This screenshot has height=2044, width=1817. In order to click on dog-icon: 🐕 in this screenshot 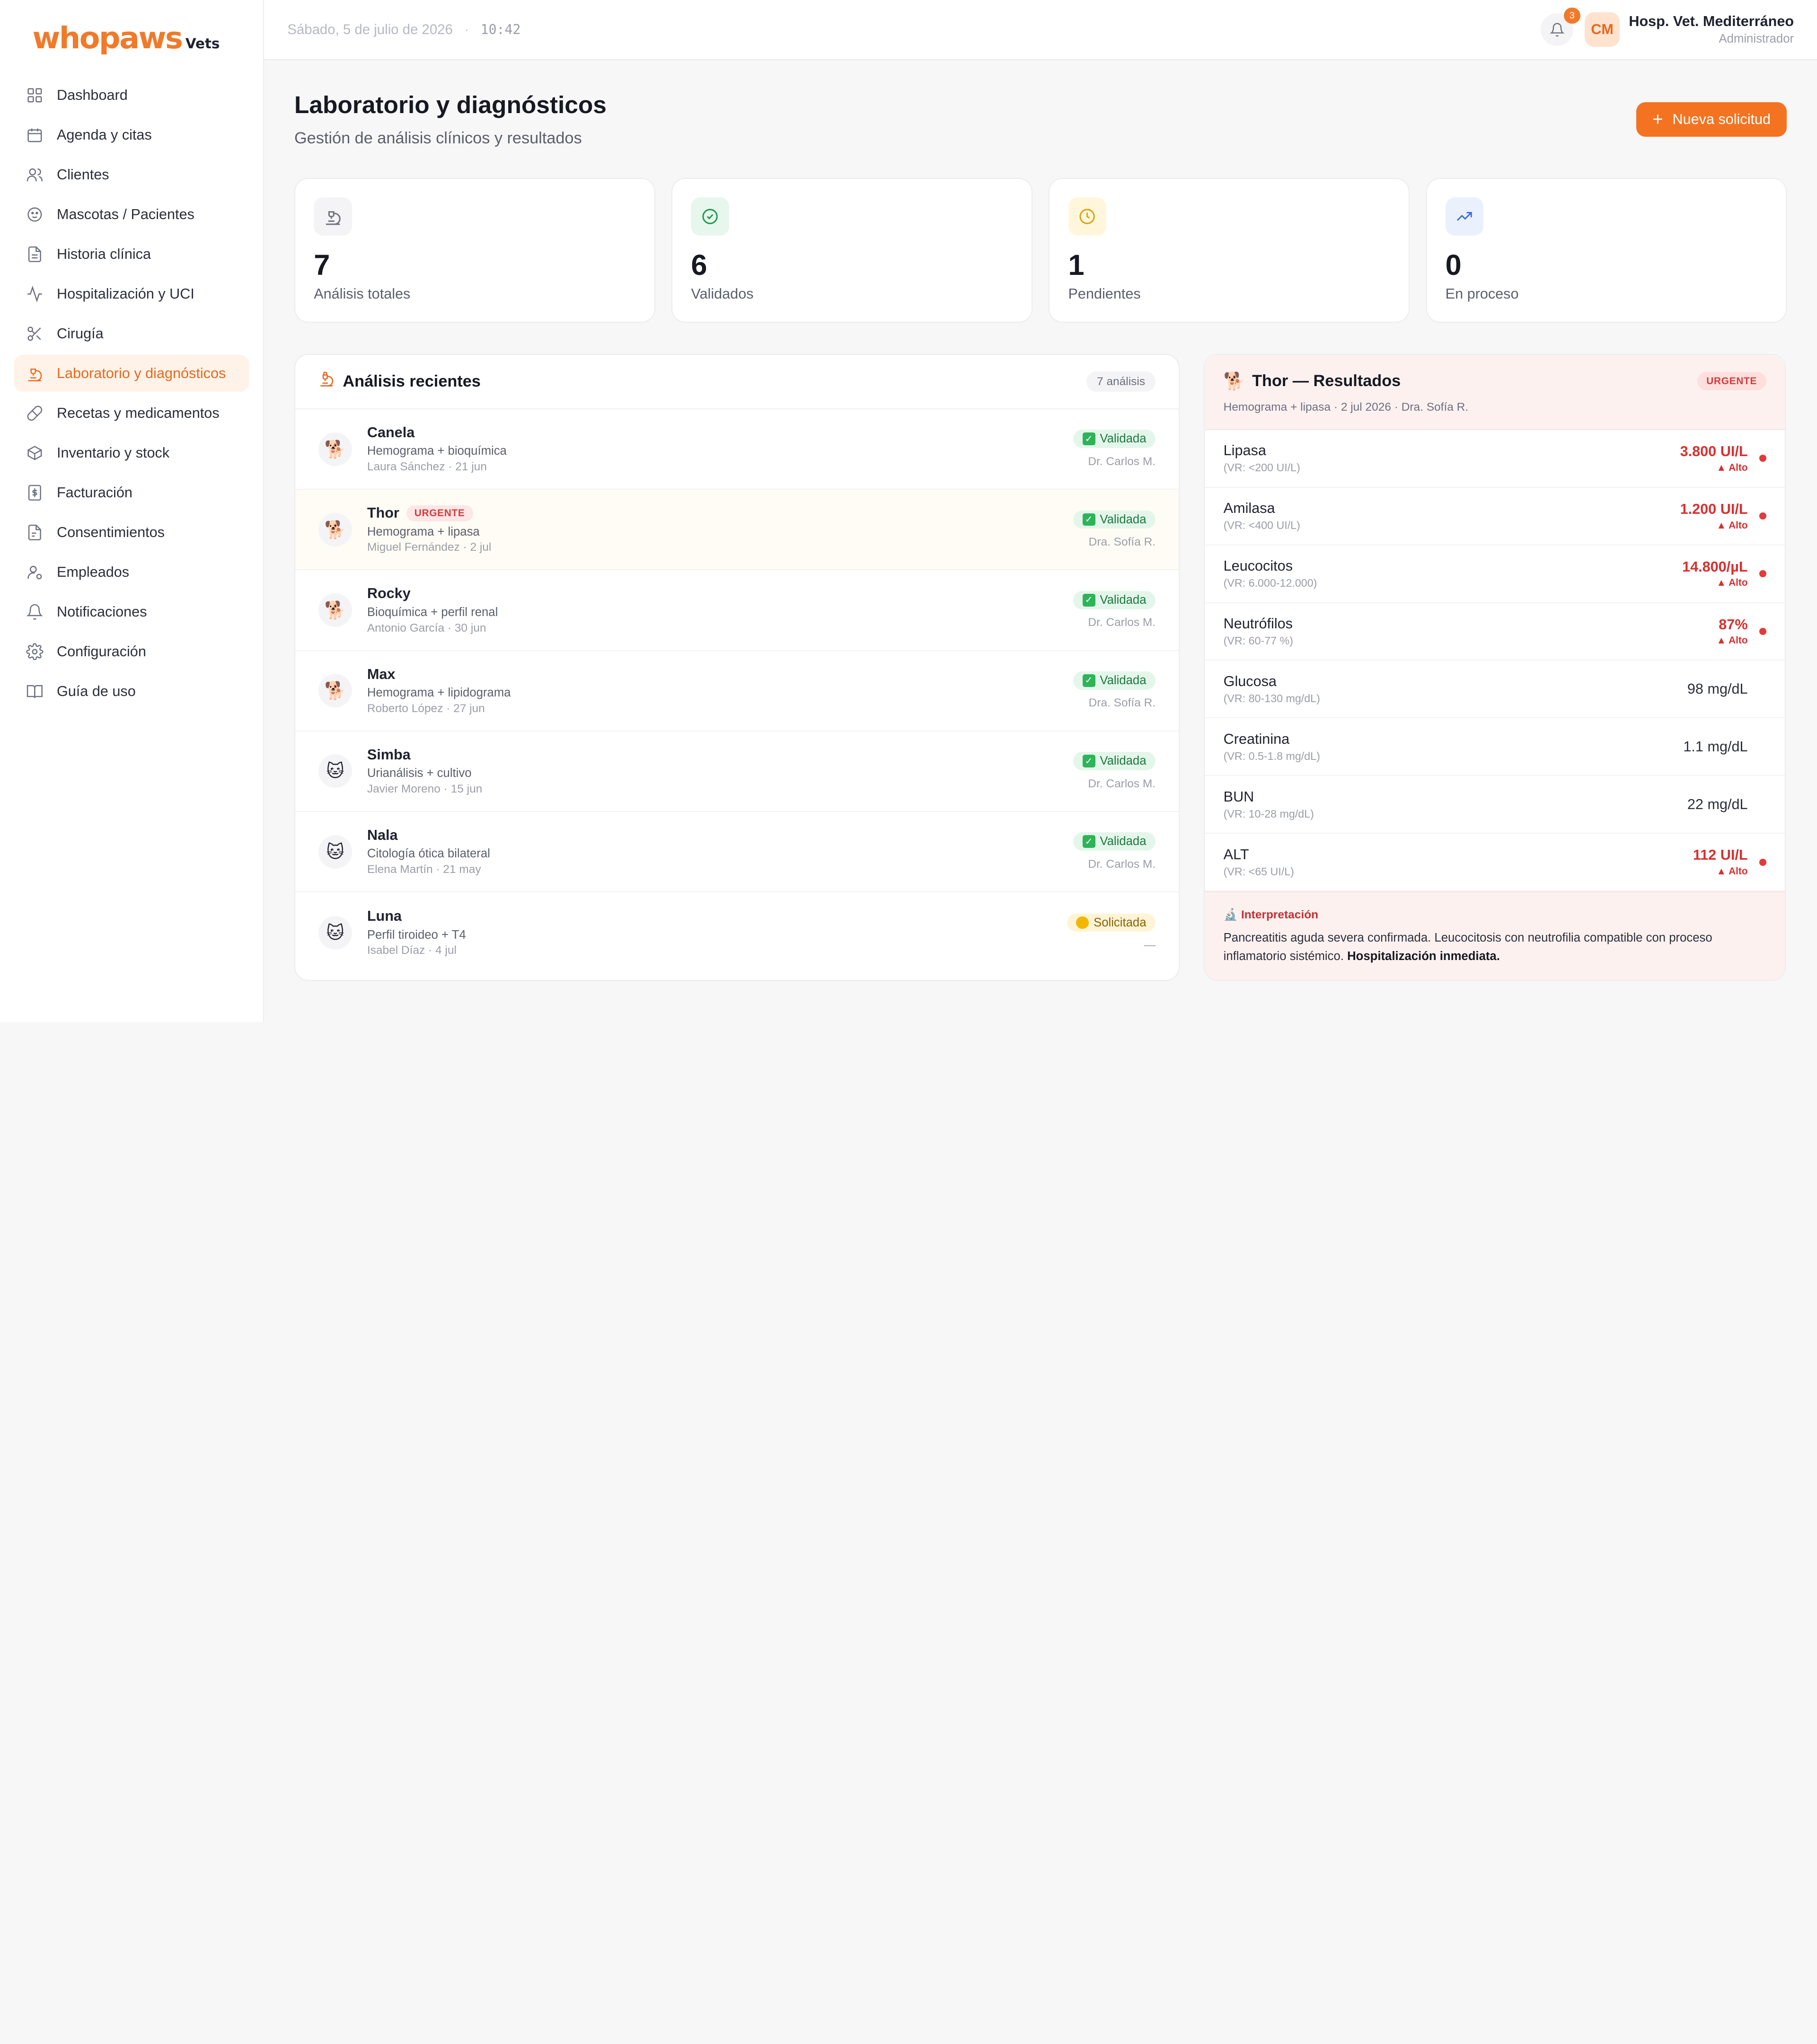, I will do `click(1234, 381)`.